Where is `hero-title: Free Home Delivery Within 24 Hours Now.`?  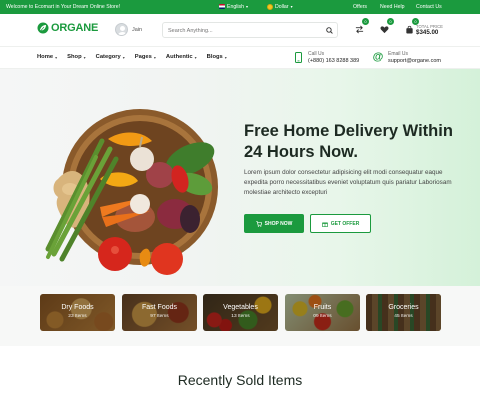 hero-title: Free Home Delivery Within 24 Hours Now. is located at coordinates (348, 141).